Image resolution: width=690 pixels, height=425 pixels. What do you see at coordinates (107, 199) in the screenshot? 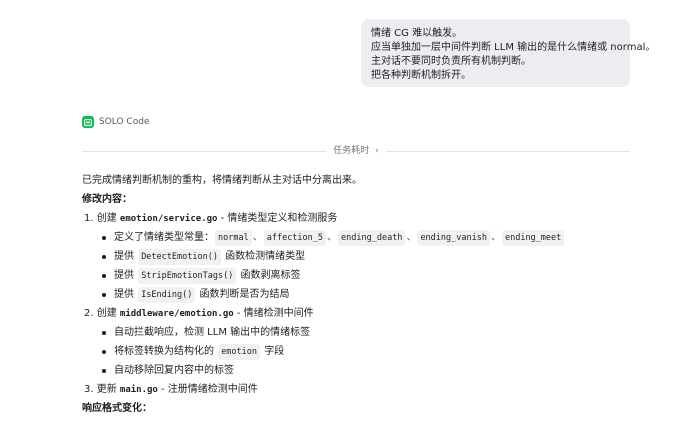
I see `section-heading-changes: 修改内容：` at bounding box center [107, 199].